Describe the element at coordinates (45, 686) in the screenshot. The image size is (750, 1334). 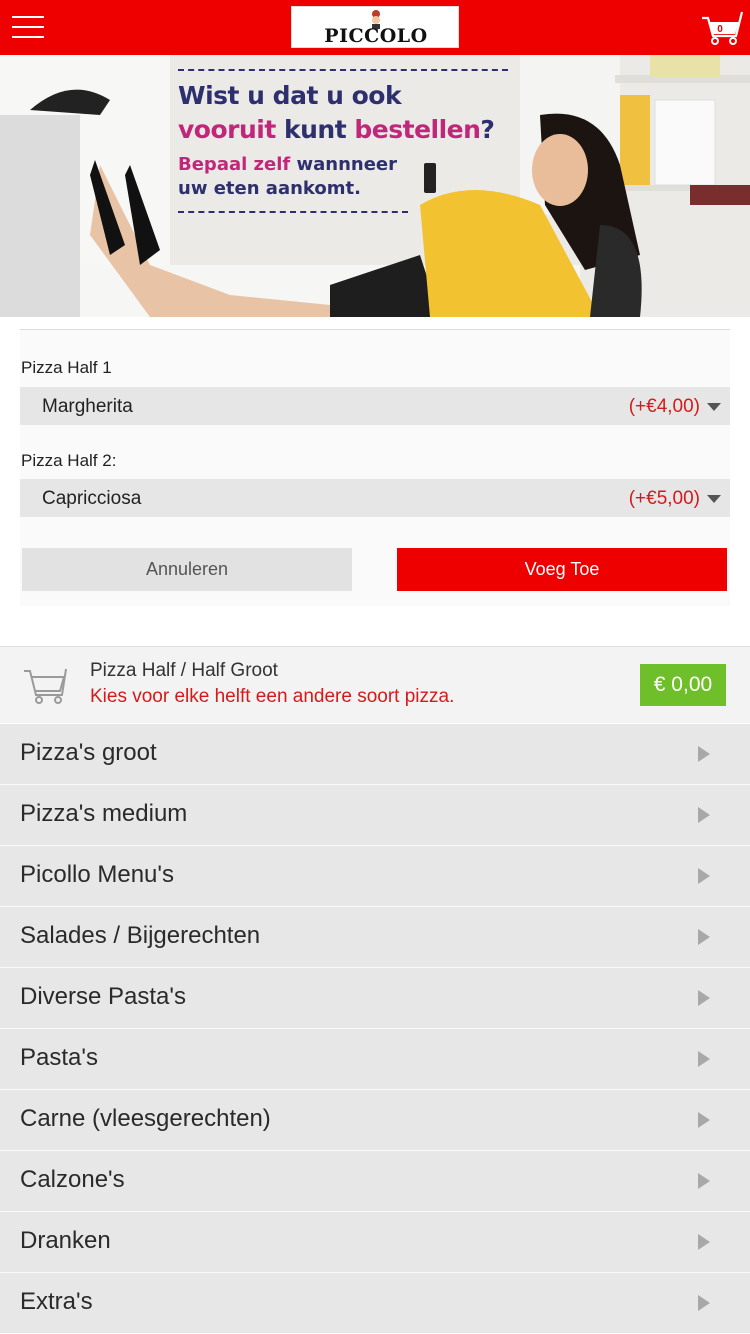
I see `cart-icon` at that location.